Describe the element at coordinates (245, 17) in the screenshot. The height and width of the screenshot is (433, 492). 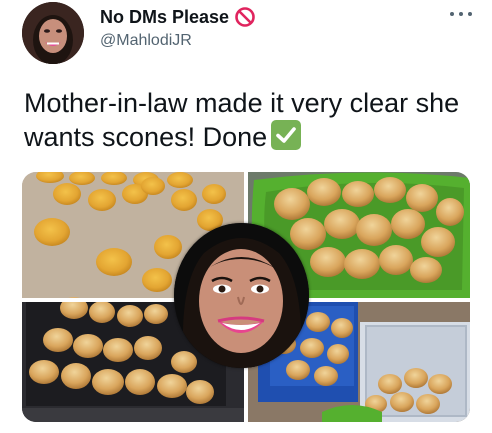
I see `no-entry-sign-icon` at that location.